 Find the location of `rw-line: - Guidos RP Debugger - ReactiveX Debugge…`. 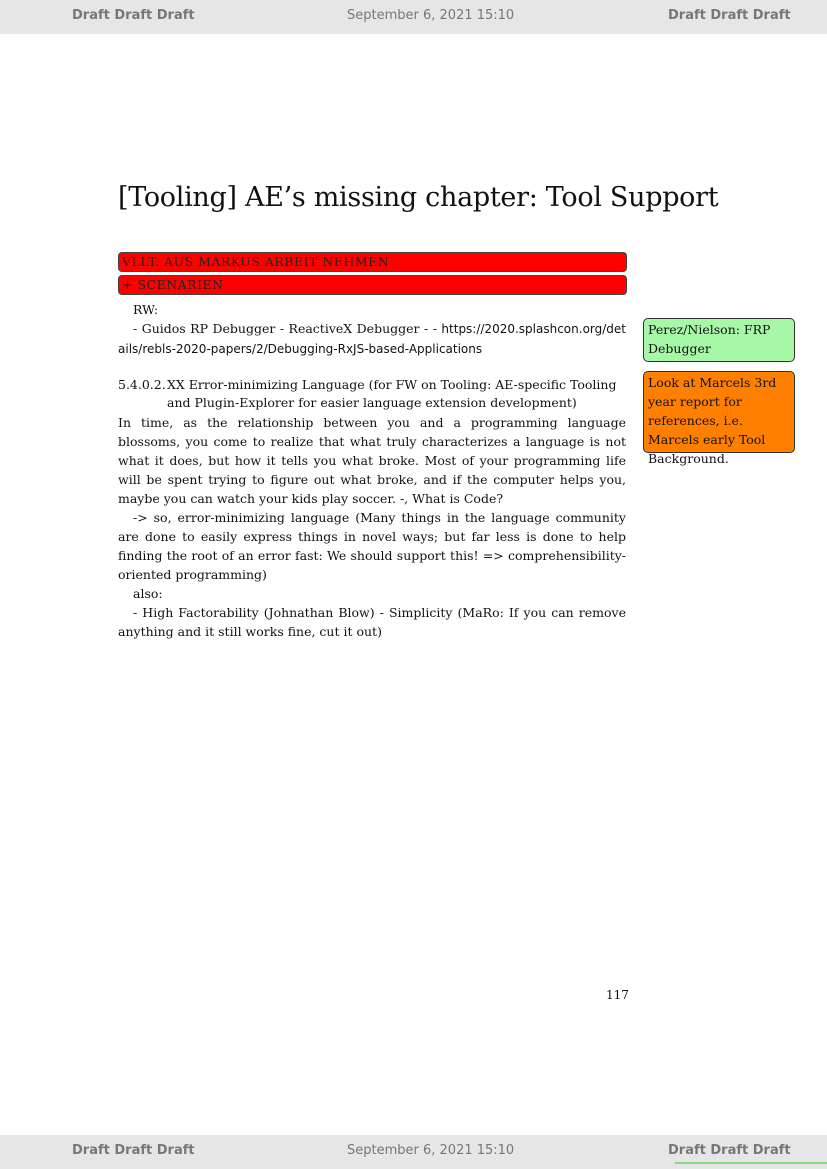

rw-line: - Guidos RP Debugger - ReactiveX Debugge… is located at coordinates (372, 339).